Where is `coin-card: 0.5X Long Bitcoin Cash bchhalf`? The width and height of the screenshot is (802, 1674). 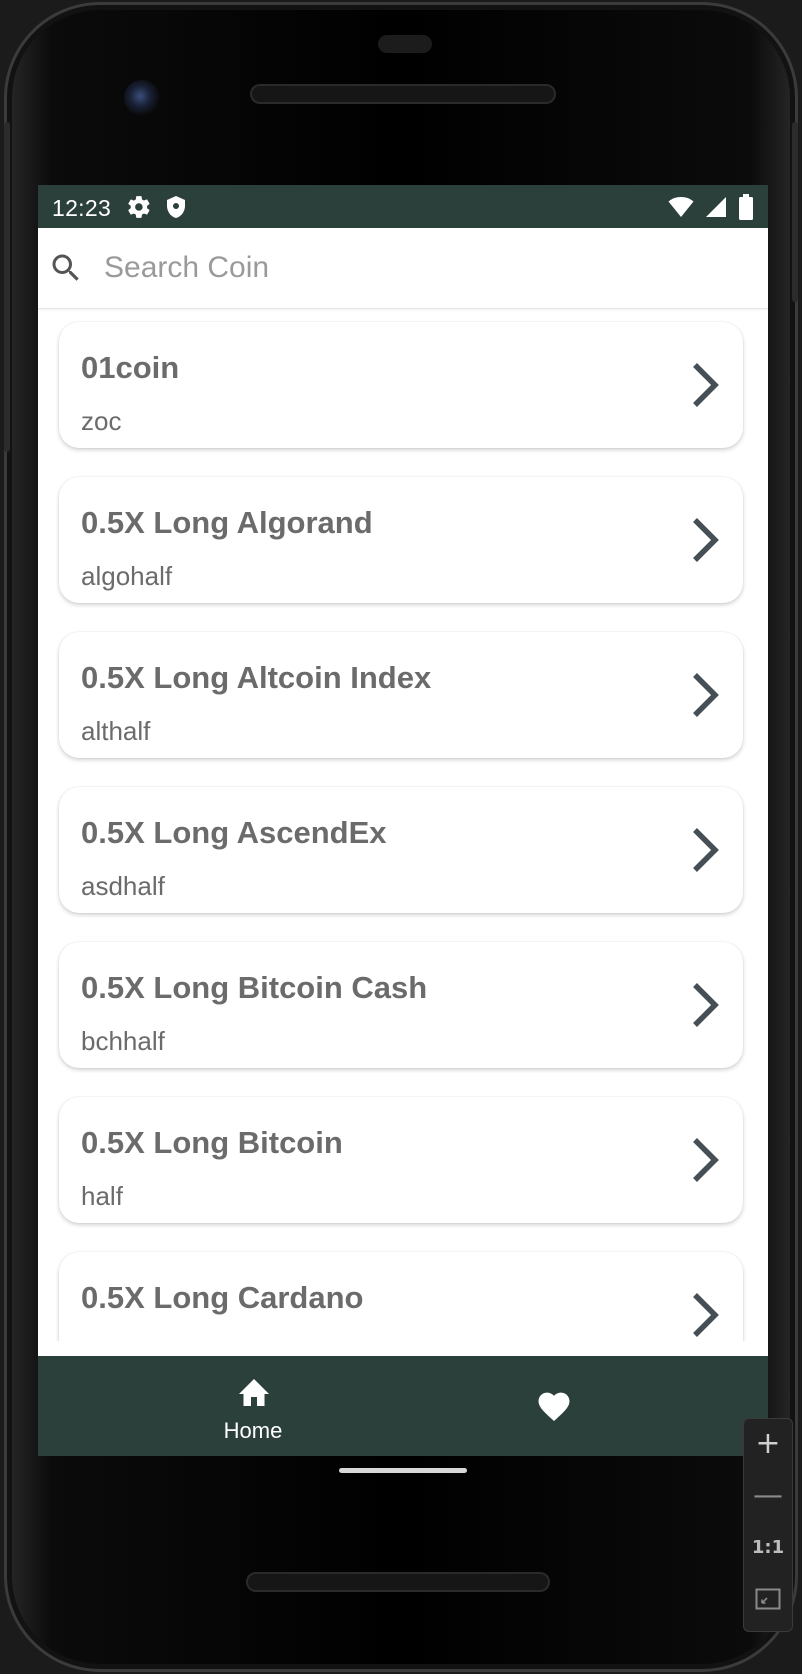
coin-card: 0.5X Long Bitcoin Cash bchhalf is located at coordinates (401, 1005).